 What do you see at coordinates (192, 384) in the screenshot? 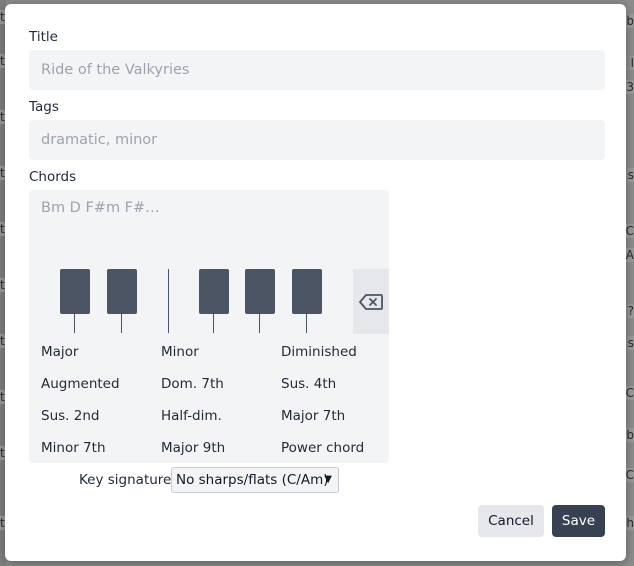
I see `chord-type-dom-7th: Dom. 7th` at bounding box center [192, 384].